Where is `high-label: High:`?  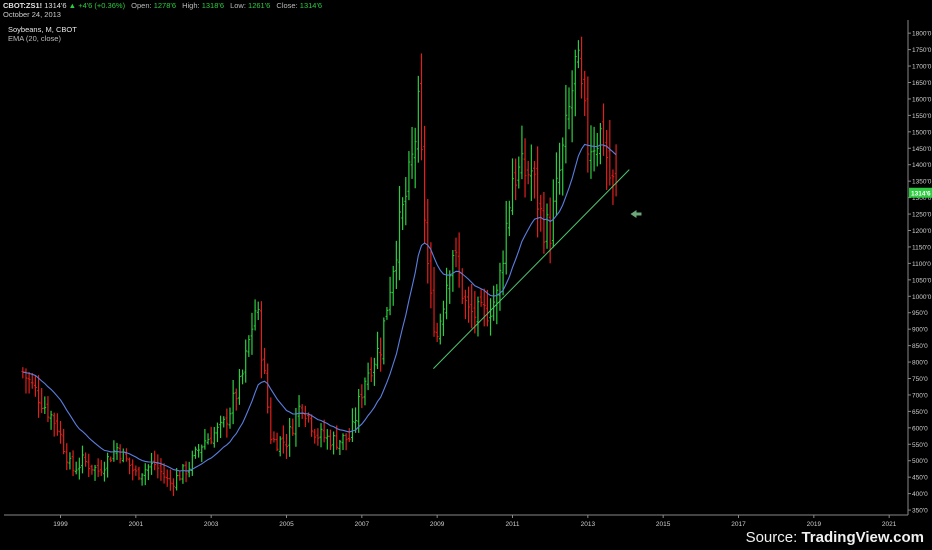 high-label: High: is located at coordinates (191, 5).